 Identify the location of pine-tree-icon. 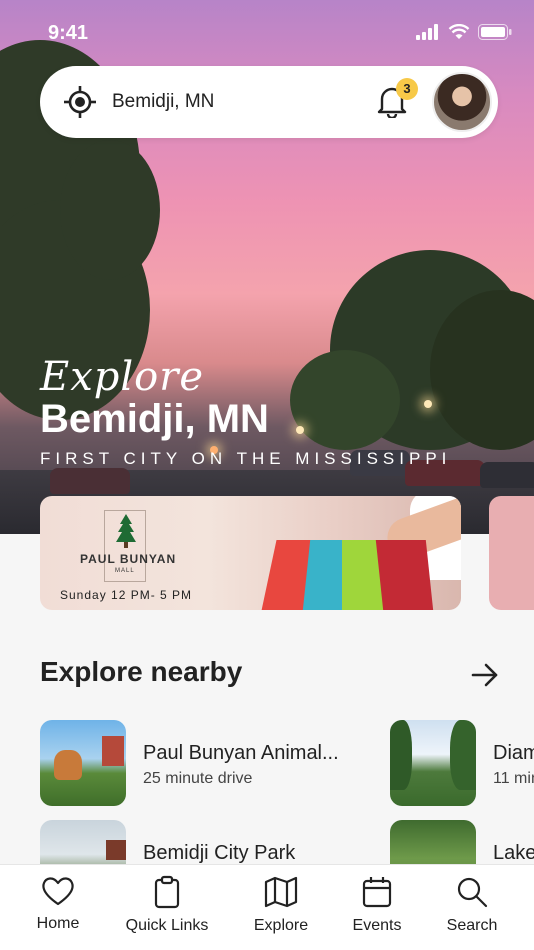
(126, 531).